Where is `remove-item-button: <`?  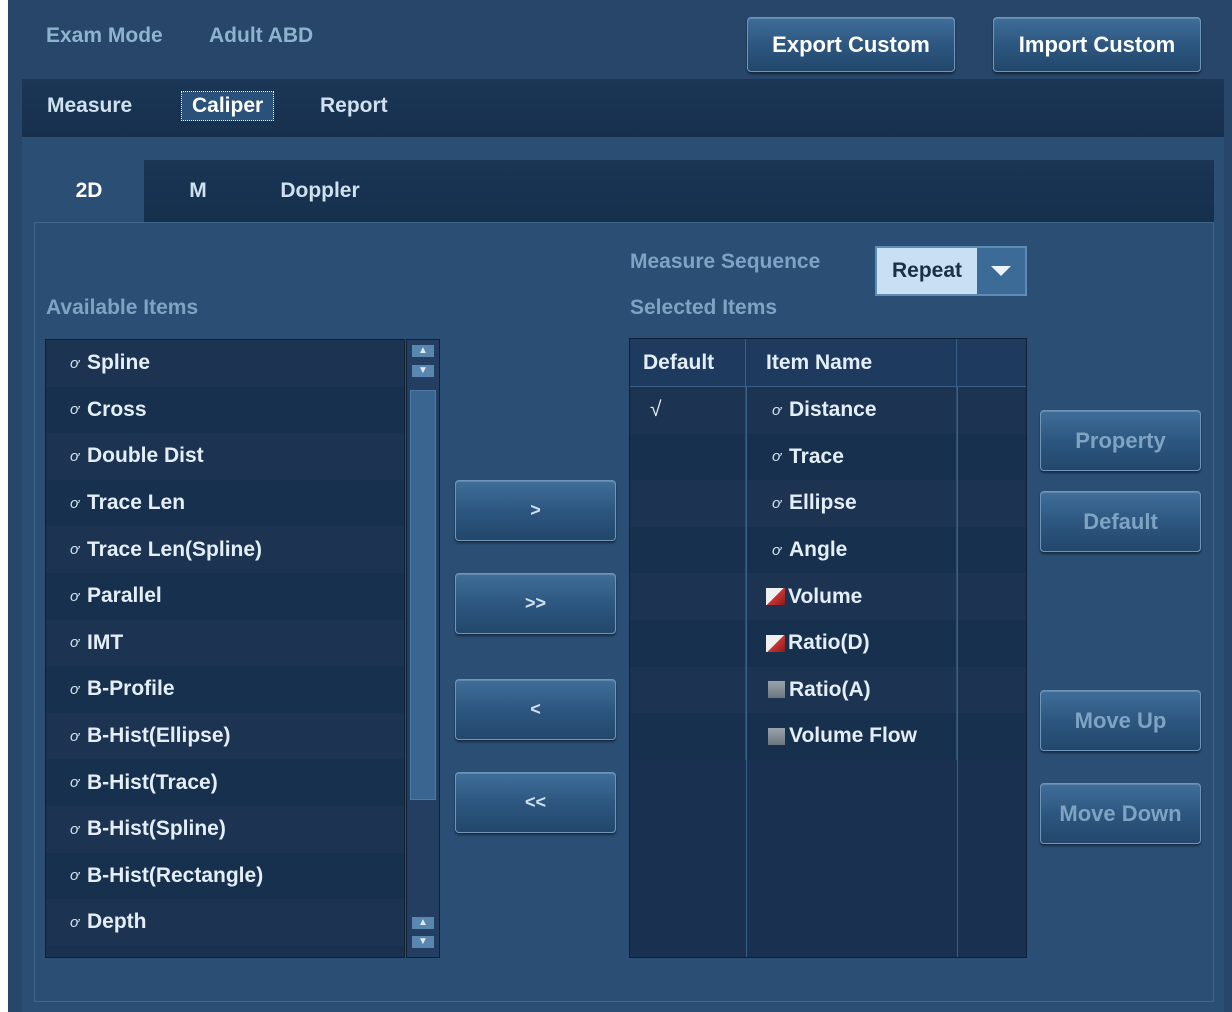 remove-item-button: < is located at coordinates (535, 709).